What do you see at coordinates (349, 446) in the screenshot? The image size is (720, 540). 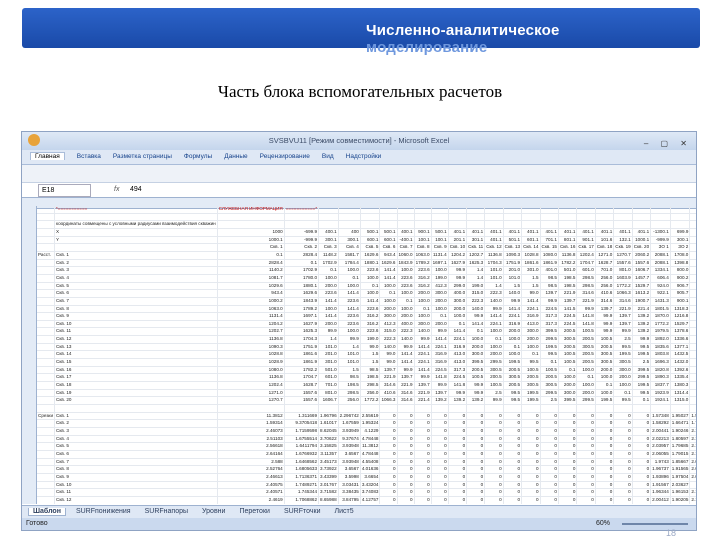 I see `cell: 3.93948` at bounding box center [349, 446].